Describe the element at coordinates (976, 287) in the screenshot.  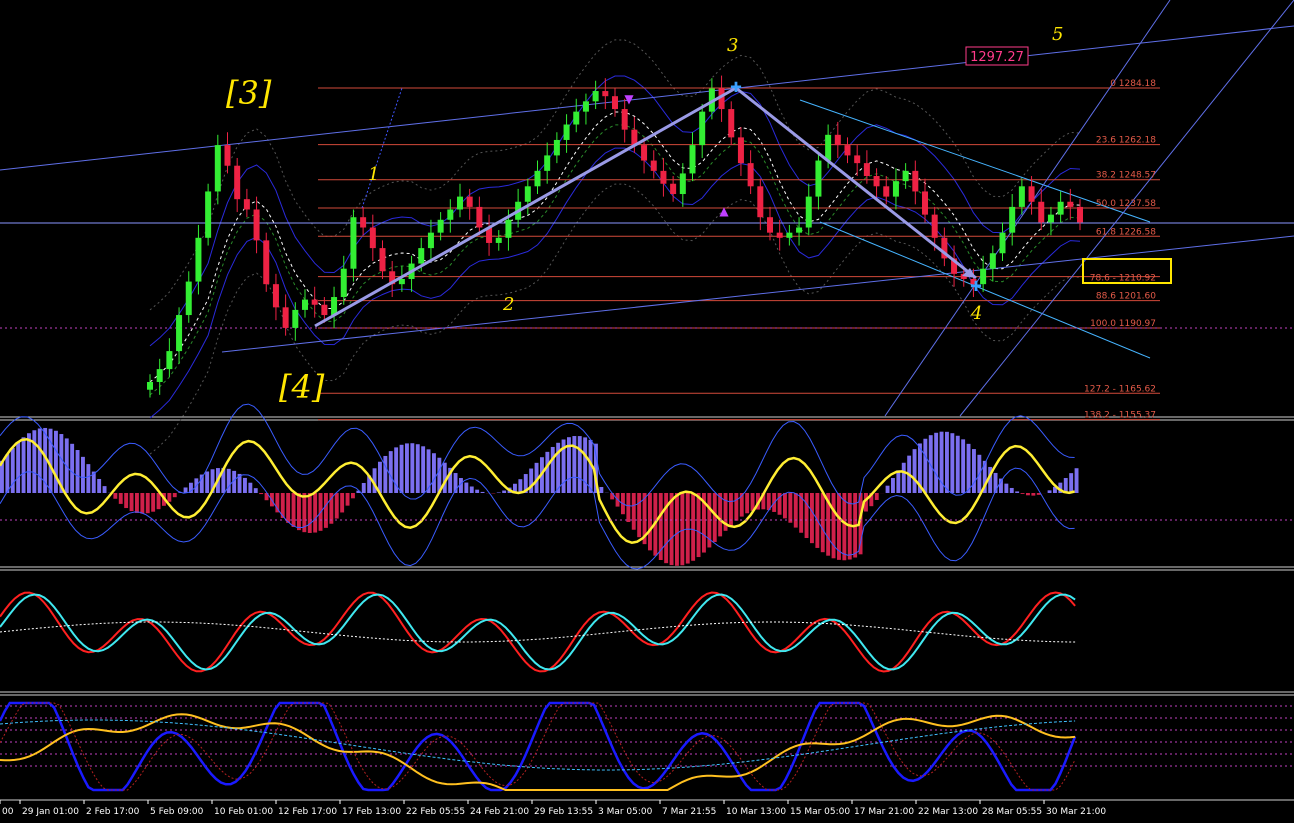
I see `pivot-marker-4: ✚` at that location.